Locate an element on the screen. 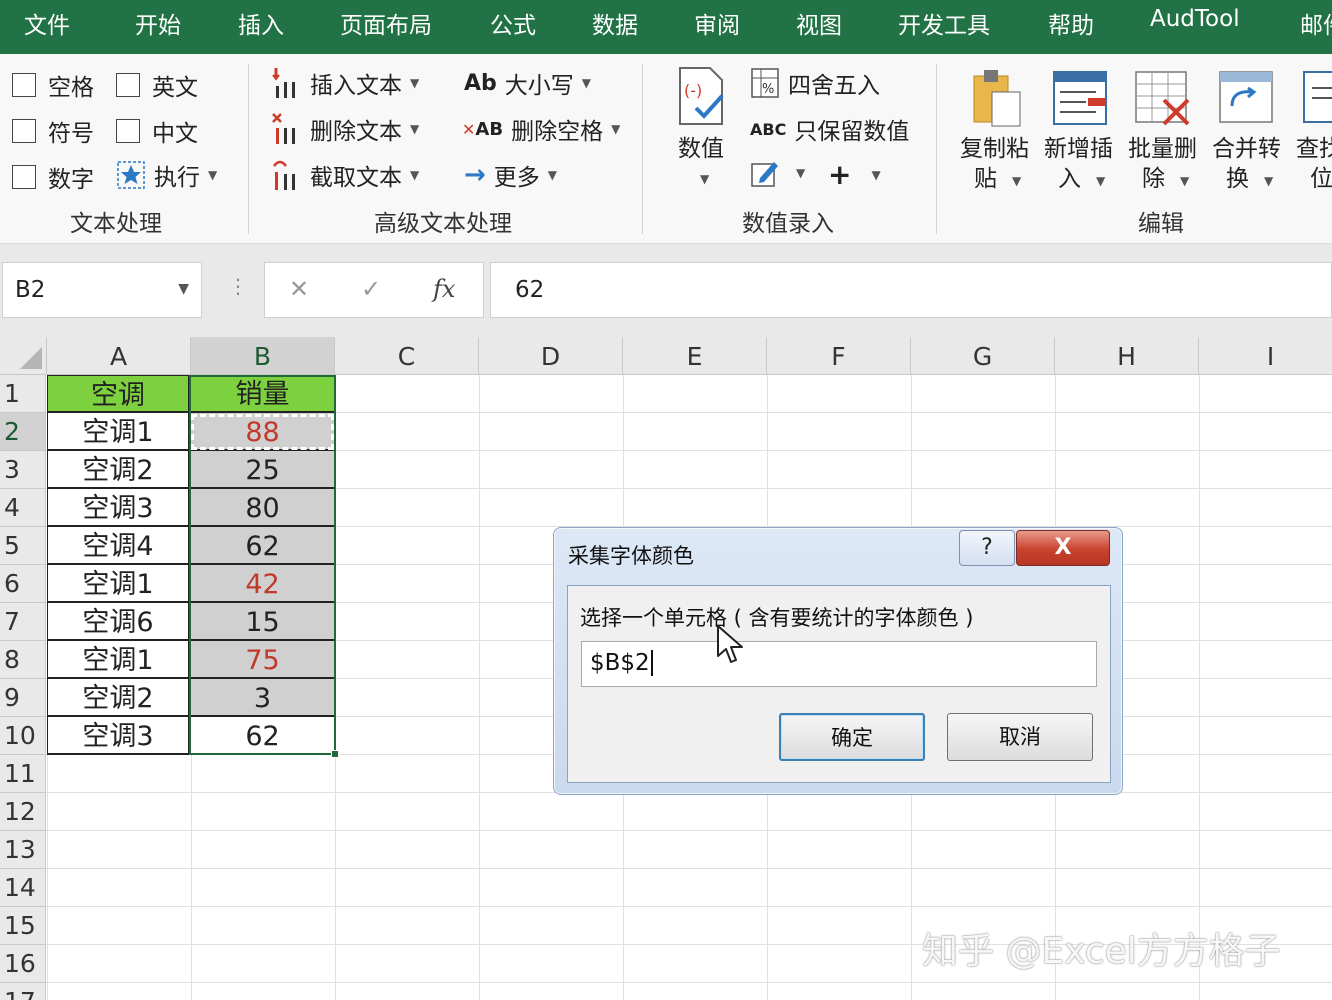  tab-mail: 邮件 is located at coordinates (1316, 23).